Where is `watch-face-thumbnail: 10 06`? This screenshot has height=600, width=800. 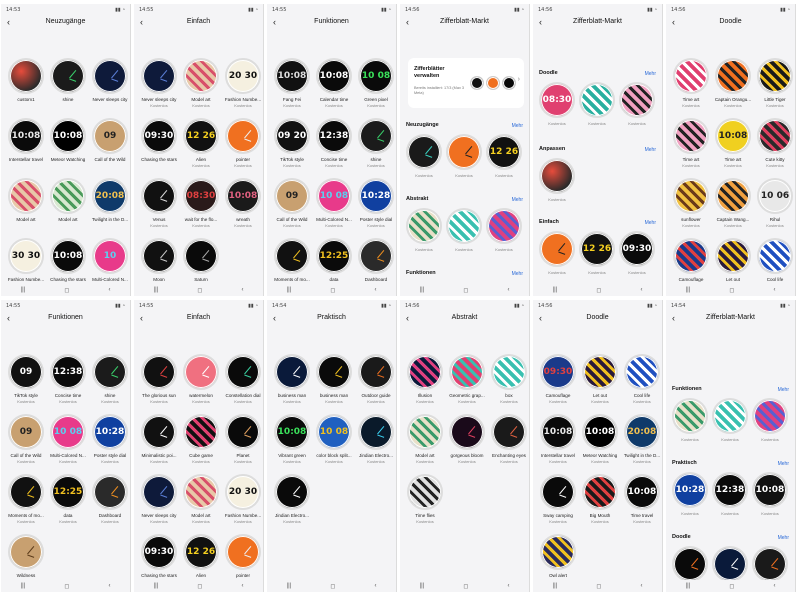 watch-face-thumbnail: 10 06 is located at coordinates (775, 196).